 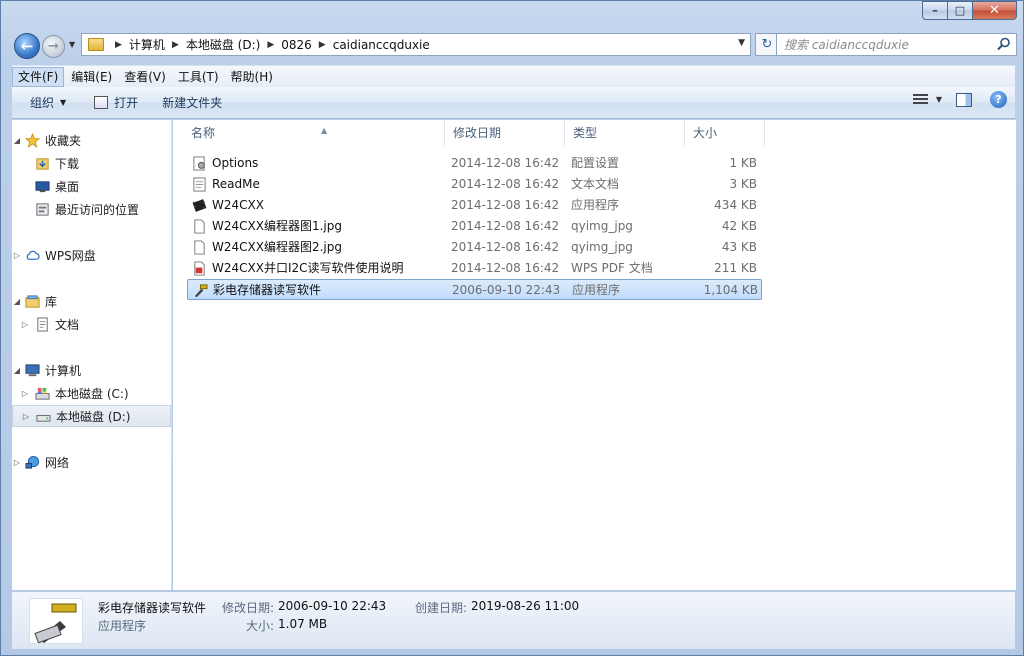 I want to click on nav-label: 计算机, so click(x=63, y=370).